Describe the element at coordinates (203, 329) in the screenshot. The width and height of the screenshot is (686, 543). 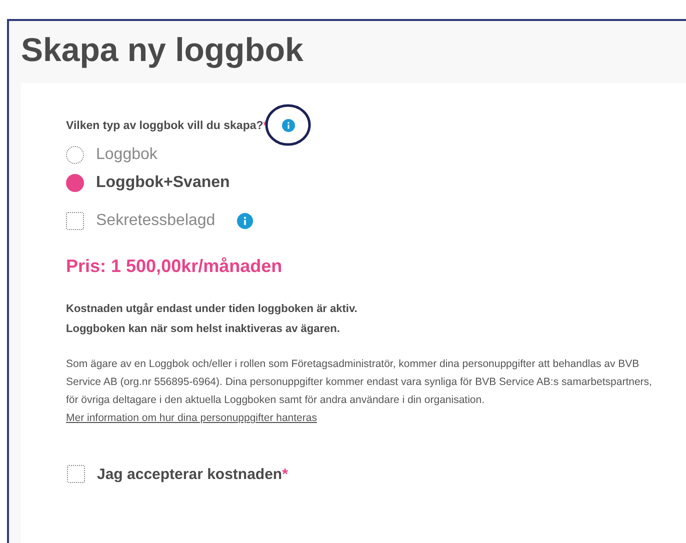
I see `notice-text: Loggboken kan när som helst inaktiveras av ägaren.` at that location.